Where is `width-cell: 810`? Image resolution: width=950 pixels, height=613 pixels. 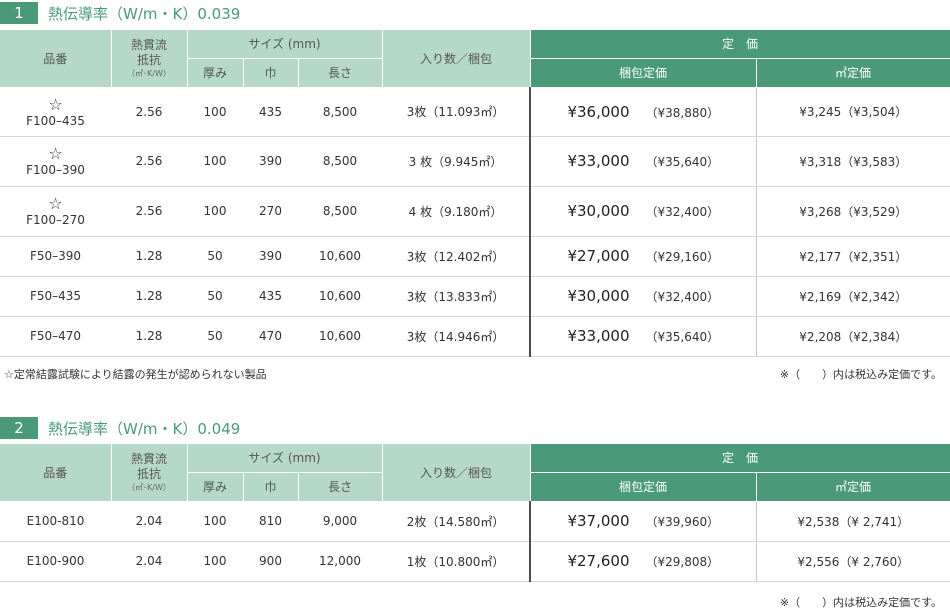
width-cell: 810 is located at coordinates (270, 521).